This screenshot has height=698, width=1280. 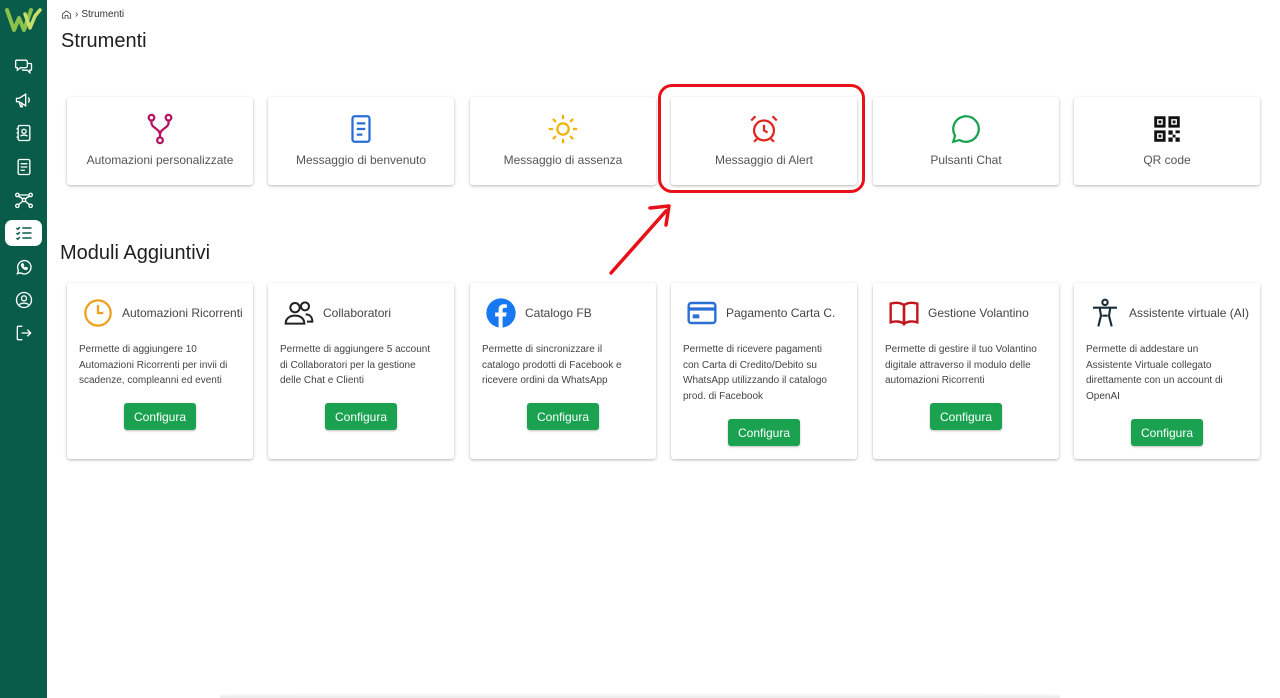 What do you see at coordinates (723, 396) in the screenshot?
I see `desc-line: prod. di Facebook` at bounding box center [723, 396].